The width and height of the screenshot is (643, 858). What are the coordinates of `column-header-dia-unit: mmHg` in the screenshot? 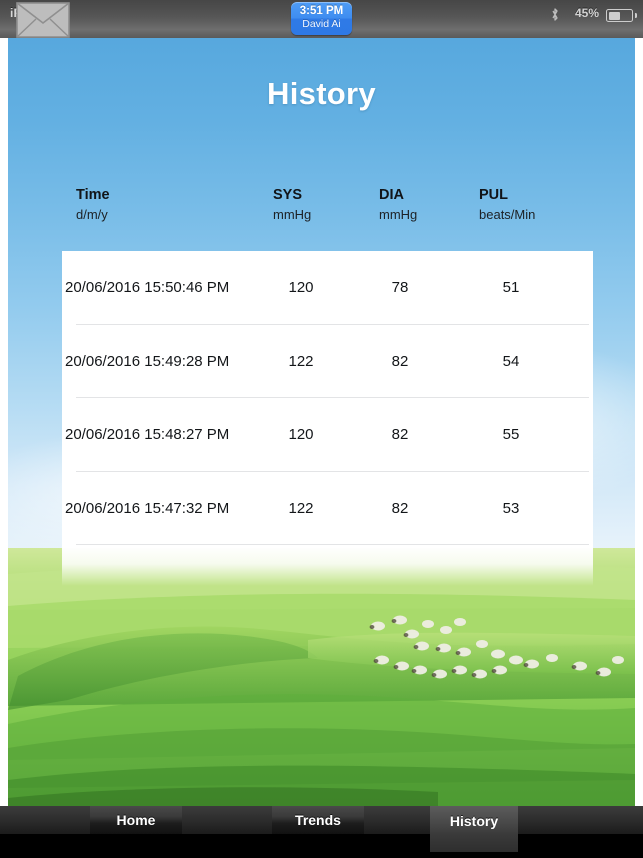 It's located at (398, 214).